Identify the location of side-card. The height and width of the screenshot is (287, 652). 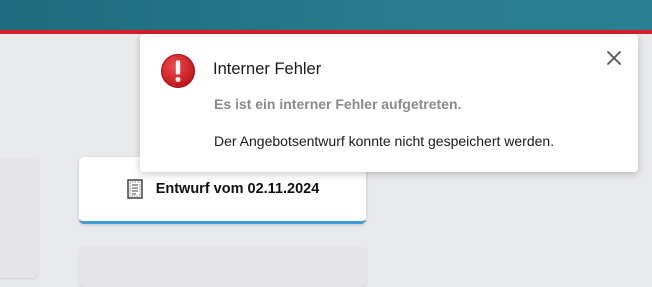
(19, 218).